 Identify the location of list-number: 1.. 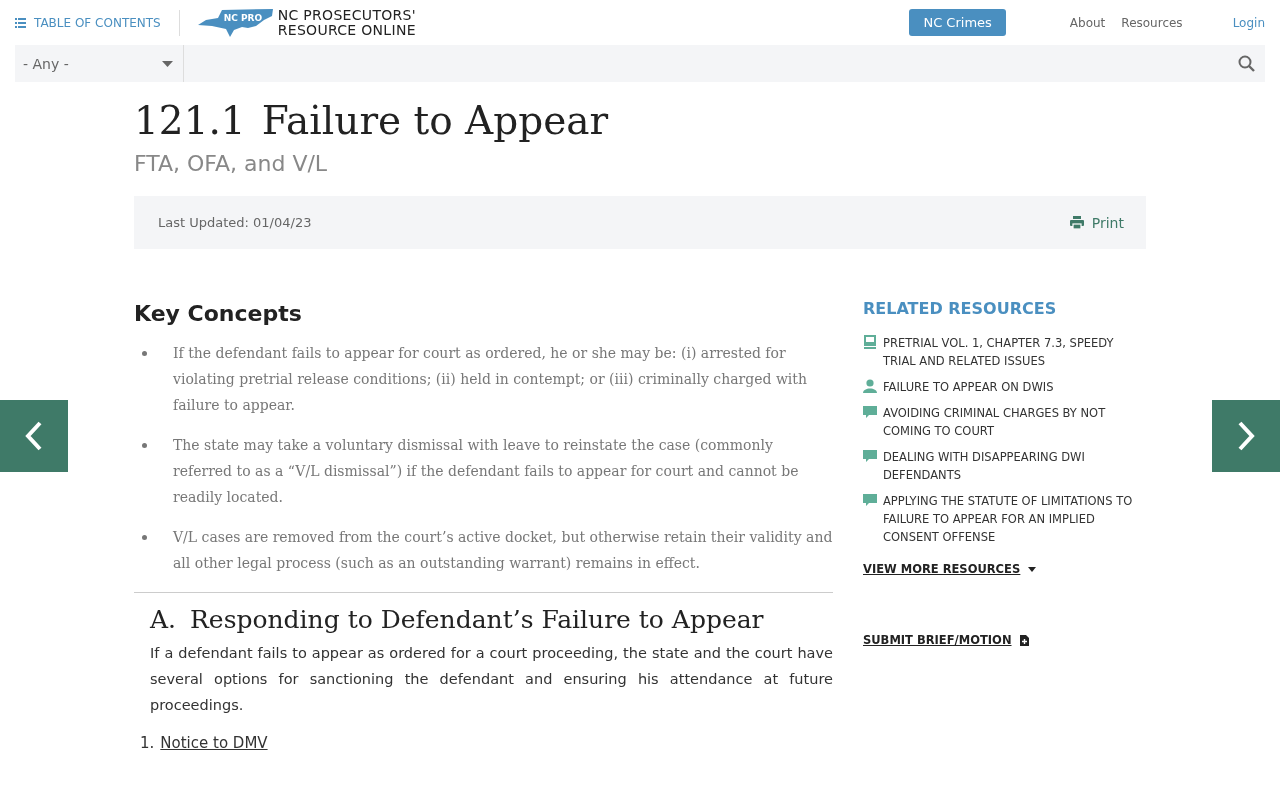
(147, 743).